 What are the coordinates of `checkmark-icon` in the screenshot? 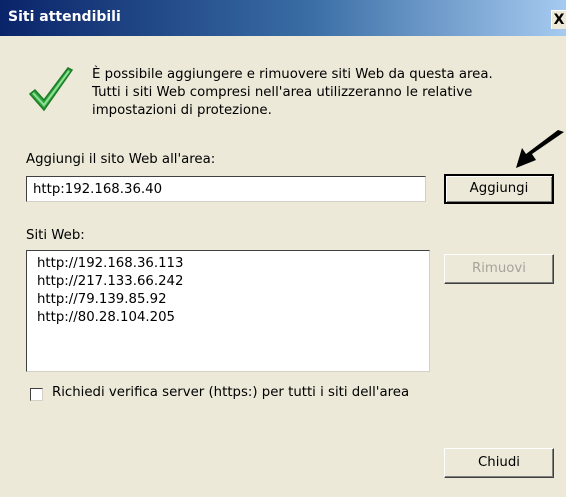 It's located at (51, 89).